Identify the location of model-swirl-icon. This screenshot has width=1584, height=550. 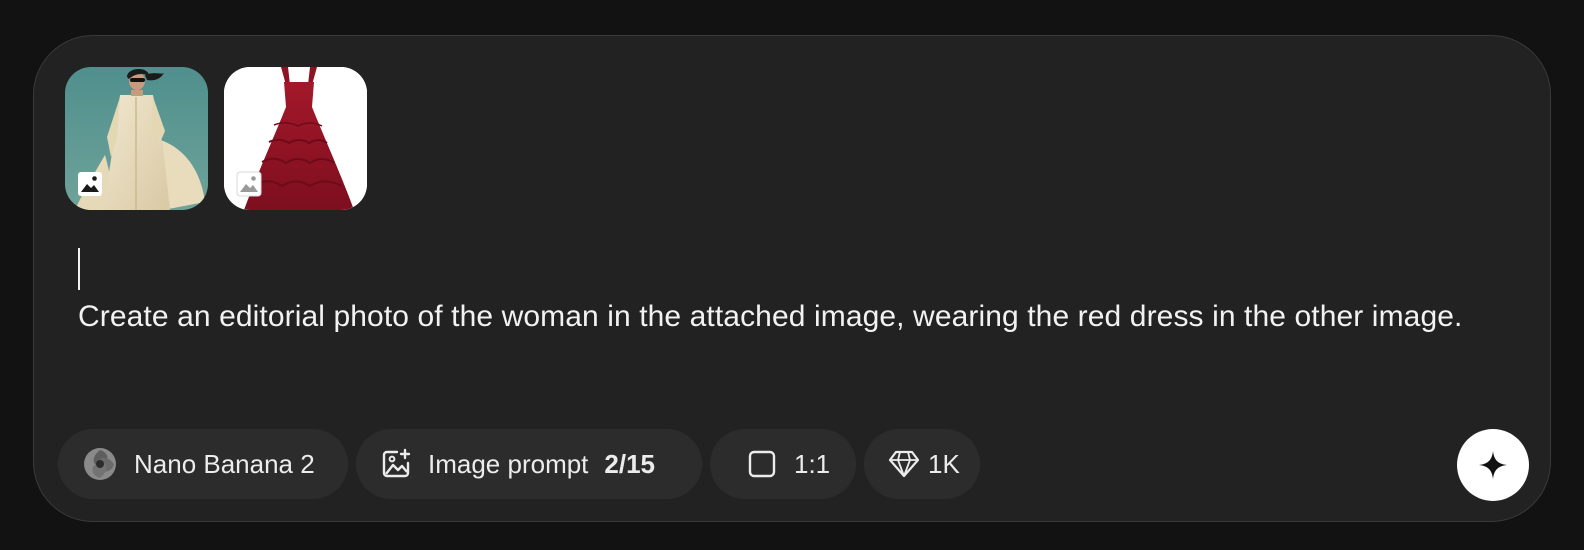
(100, 464).